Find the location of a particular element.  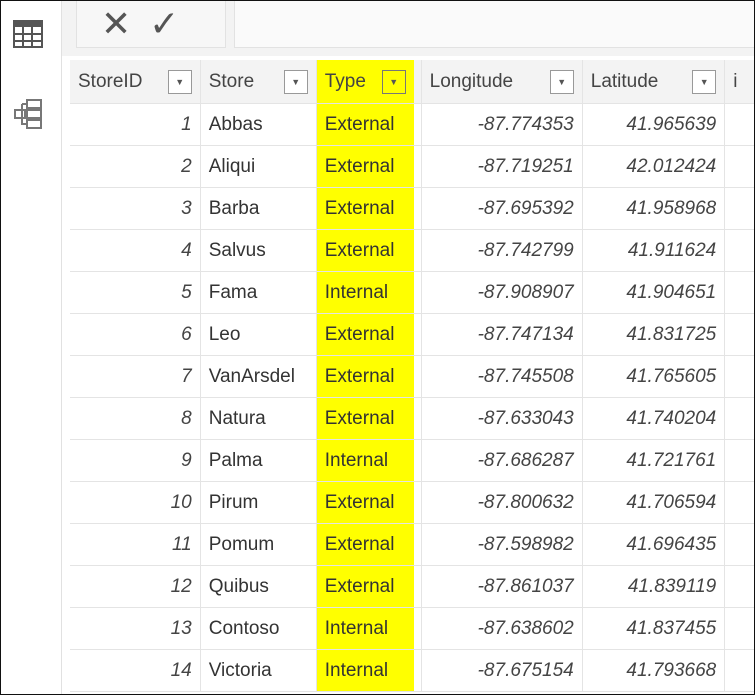

cell-latitude: 41.965639 is located at coordinates (654, 124).